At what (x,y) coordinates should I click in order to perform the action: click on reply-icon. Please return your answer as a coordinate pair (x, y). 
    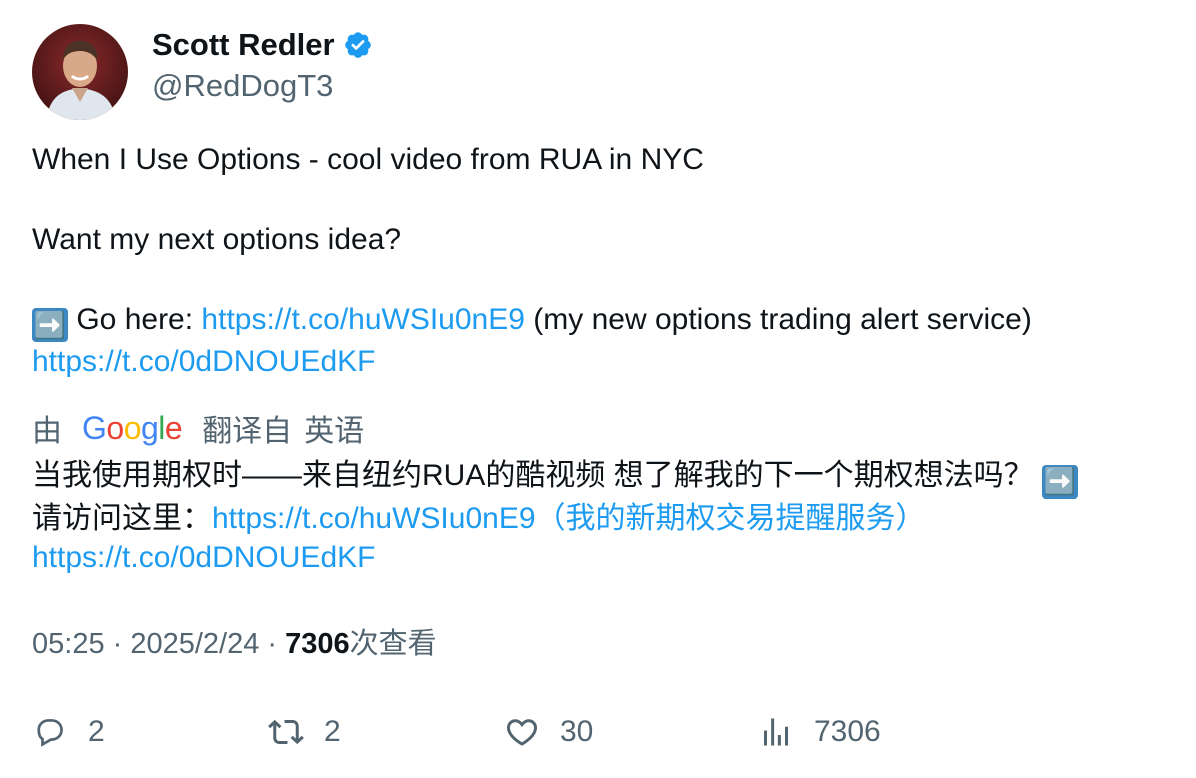
    Looking at the image, I should click on (50, 733).